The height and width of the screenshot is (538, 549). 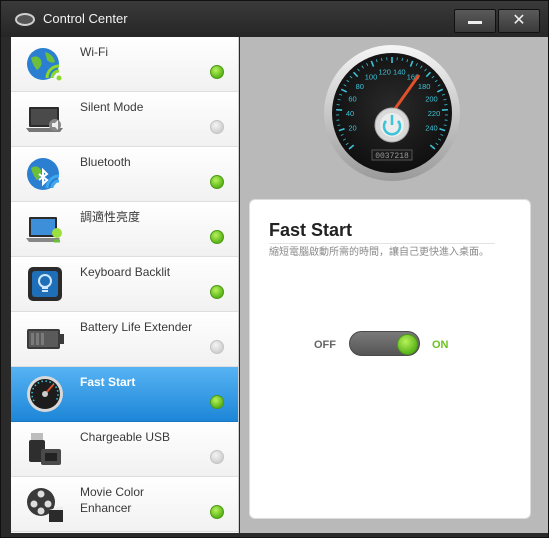 I want to click on panel-divider, so click(x=382, y=243).